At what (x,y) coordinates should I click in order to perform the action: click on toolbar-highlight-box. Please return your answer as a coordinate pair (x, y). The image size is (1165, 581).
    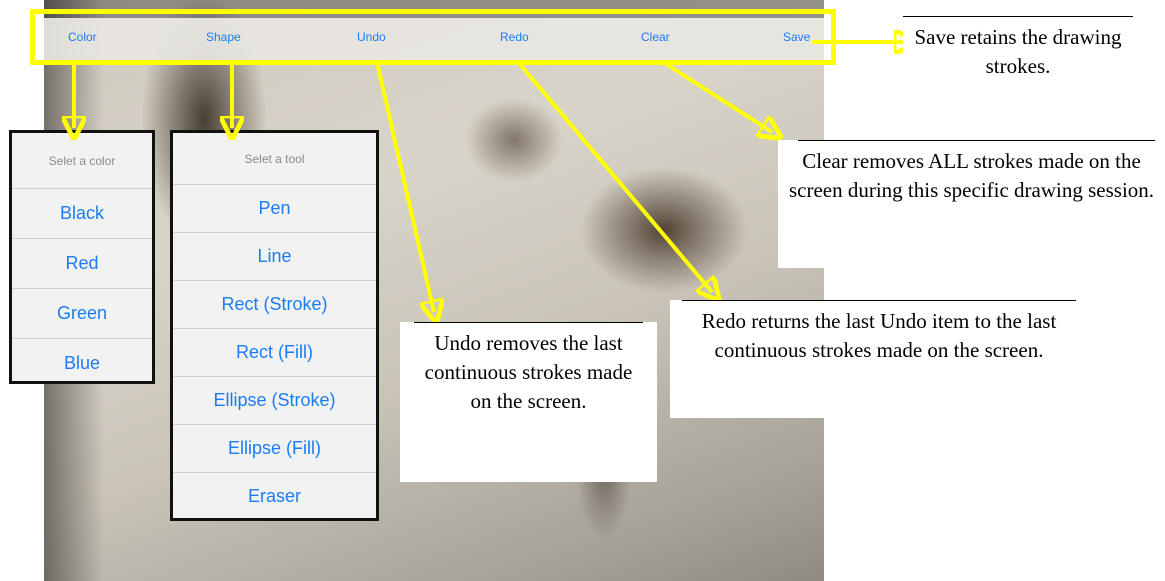
    Looking at the image, I should click on (433, 37).